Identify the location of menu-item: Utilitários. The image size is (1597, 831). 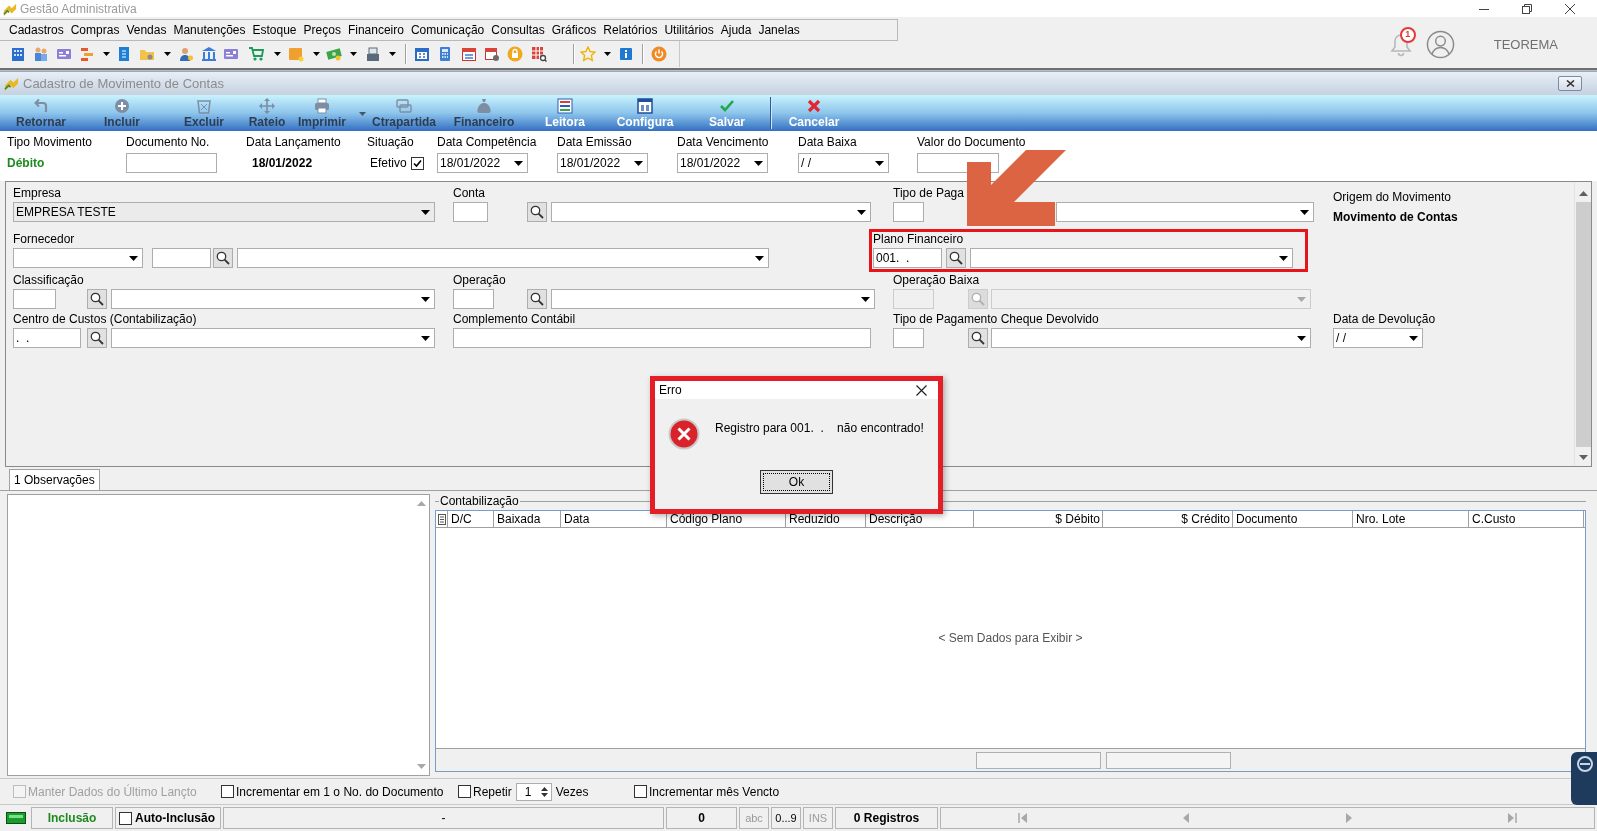
(689, 30).